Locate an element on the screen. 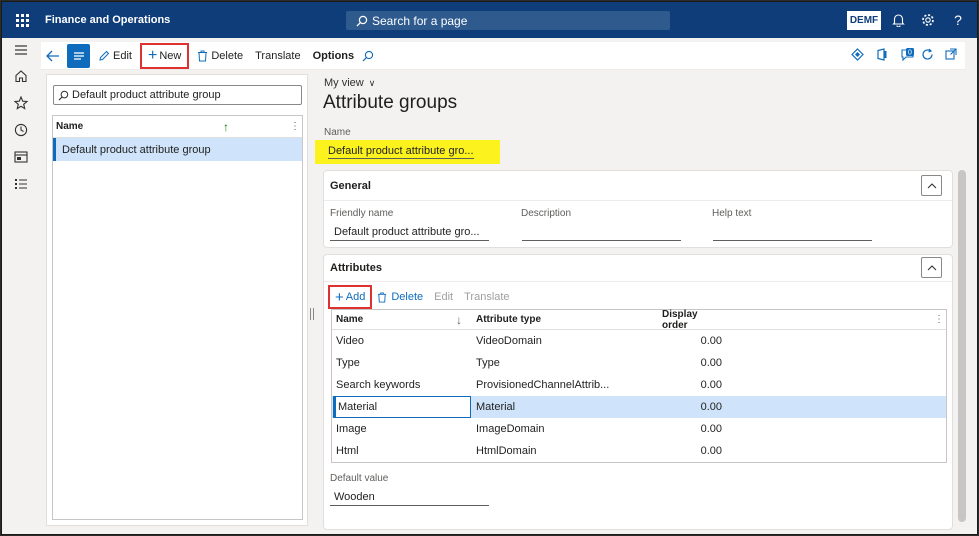  view-selector: My view ∨ is located at coordinates (349, 83).